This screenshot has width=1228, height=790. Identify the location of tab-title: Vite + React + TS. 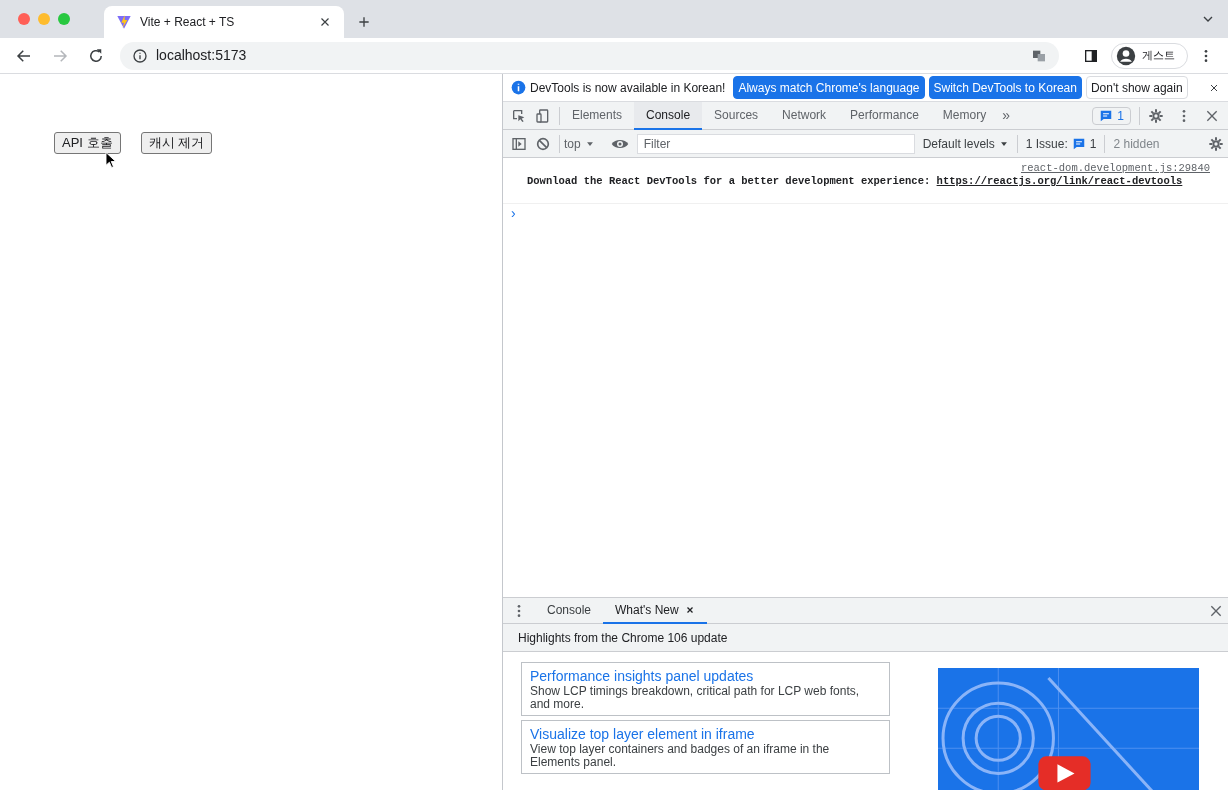
(188, 22).